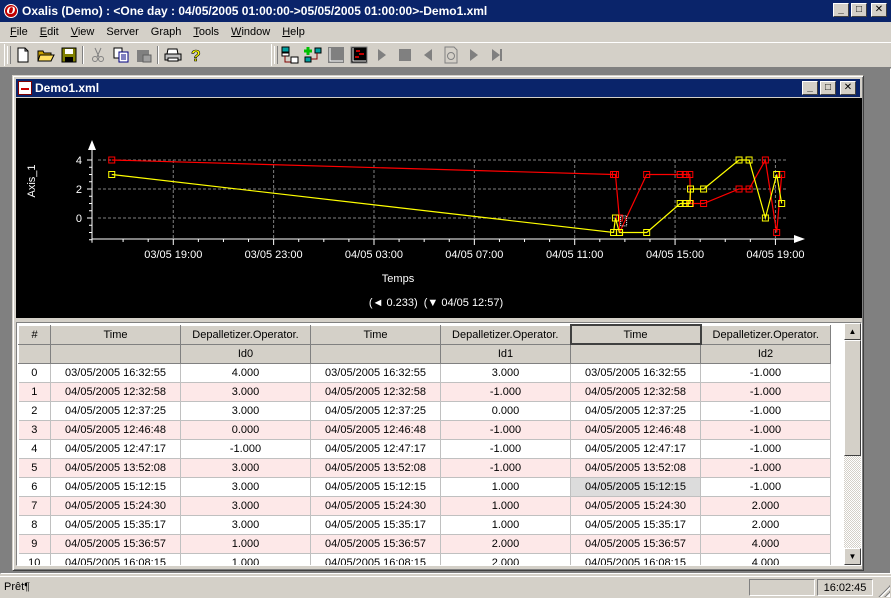  Describe the element at coordinates (765, 353) in the screenshot. I see `column-subheader: Id2` at that location.